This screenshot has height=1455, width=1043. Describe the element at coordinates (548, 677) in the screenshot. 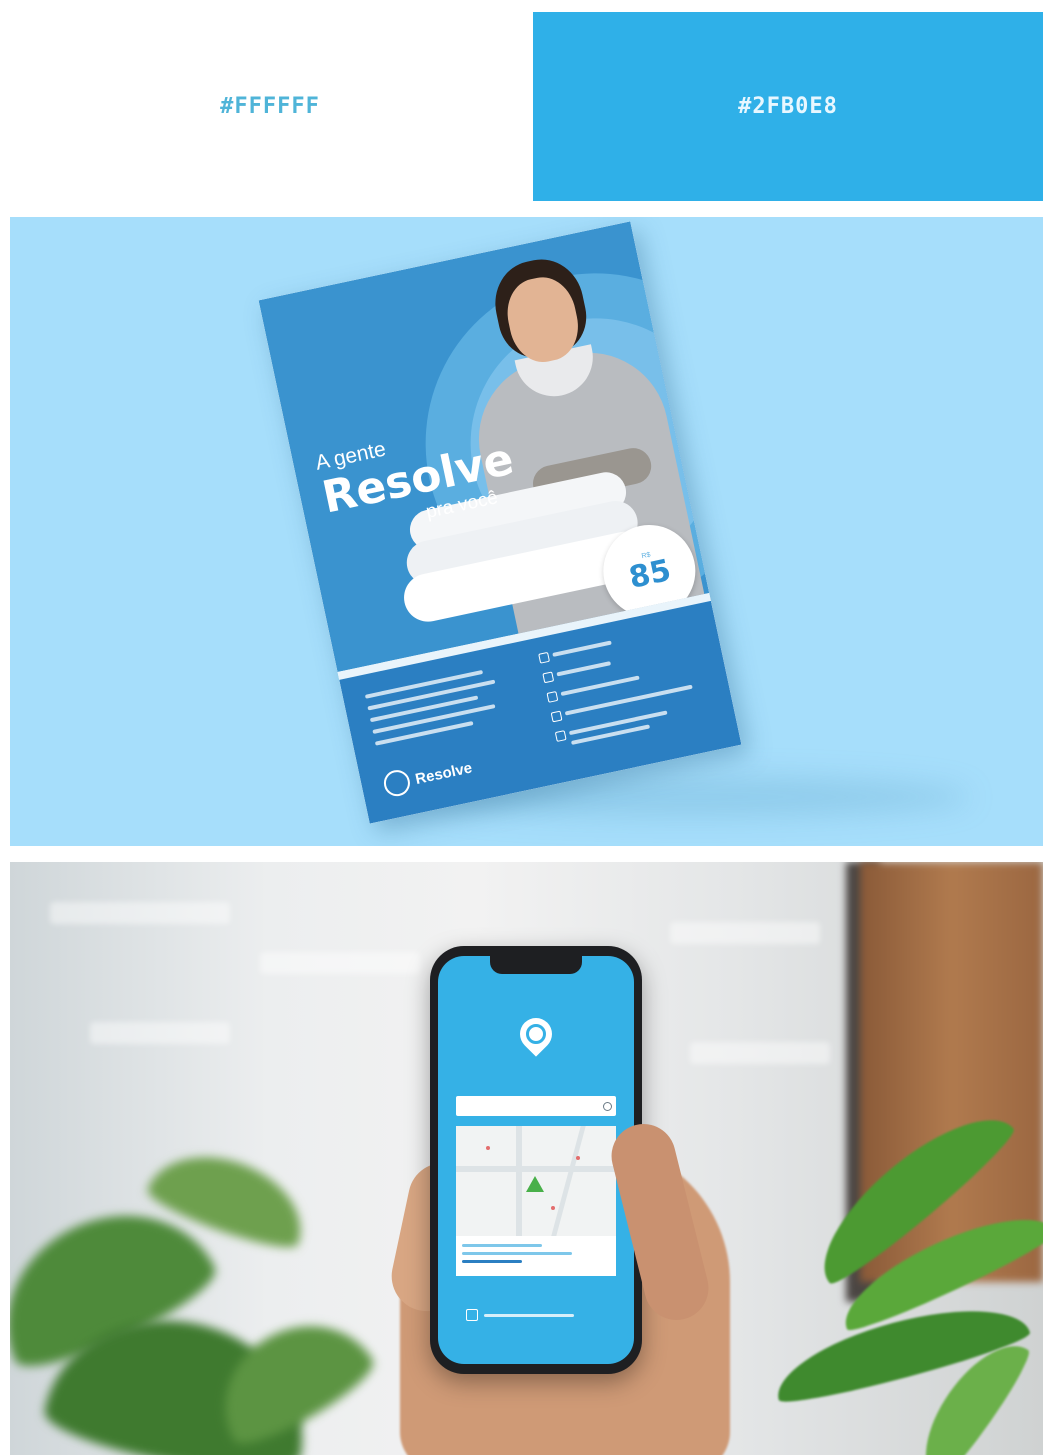

I see `whatsapp-icon` at that location.